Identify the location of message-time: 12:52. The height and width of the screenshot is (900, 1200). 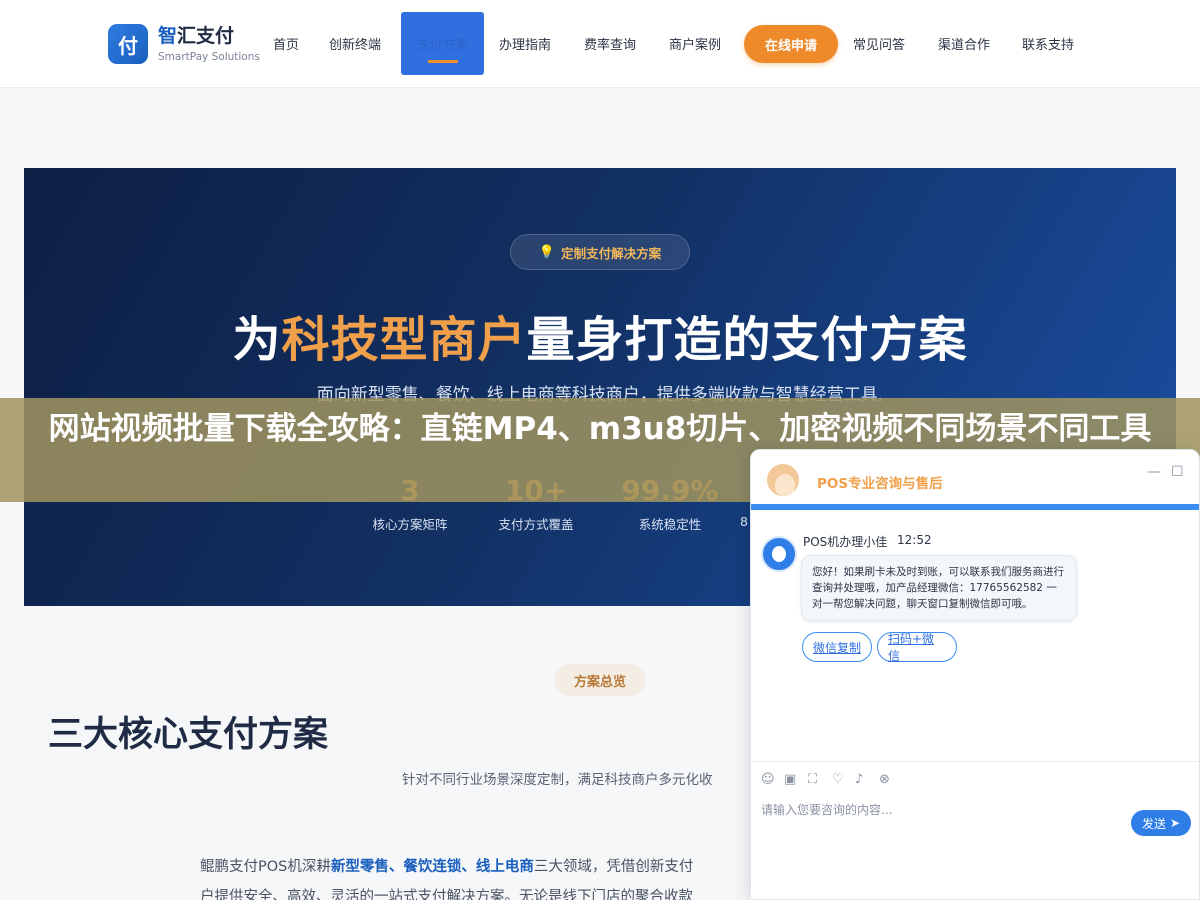
(914, 540).